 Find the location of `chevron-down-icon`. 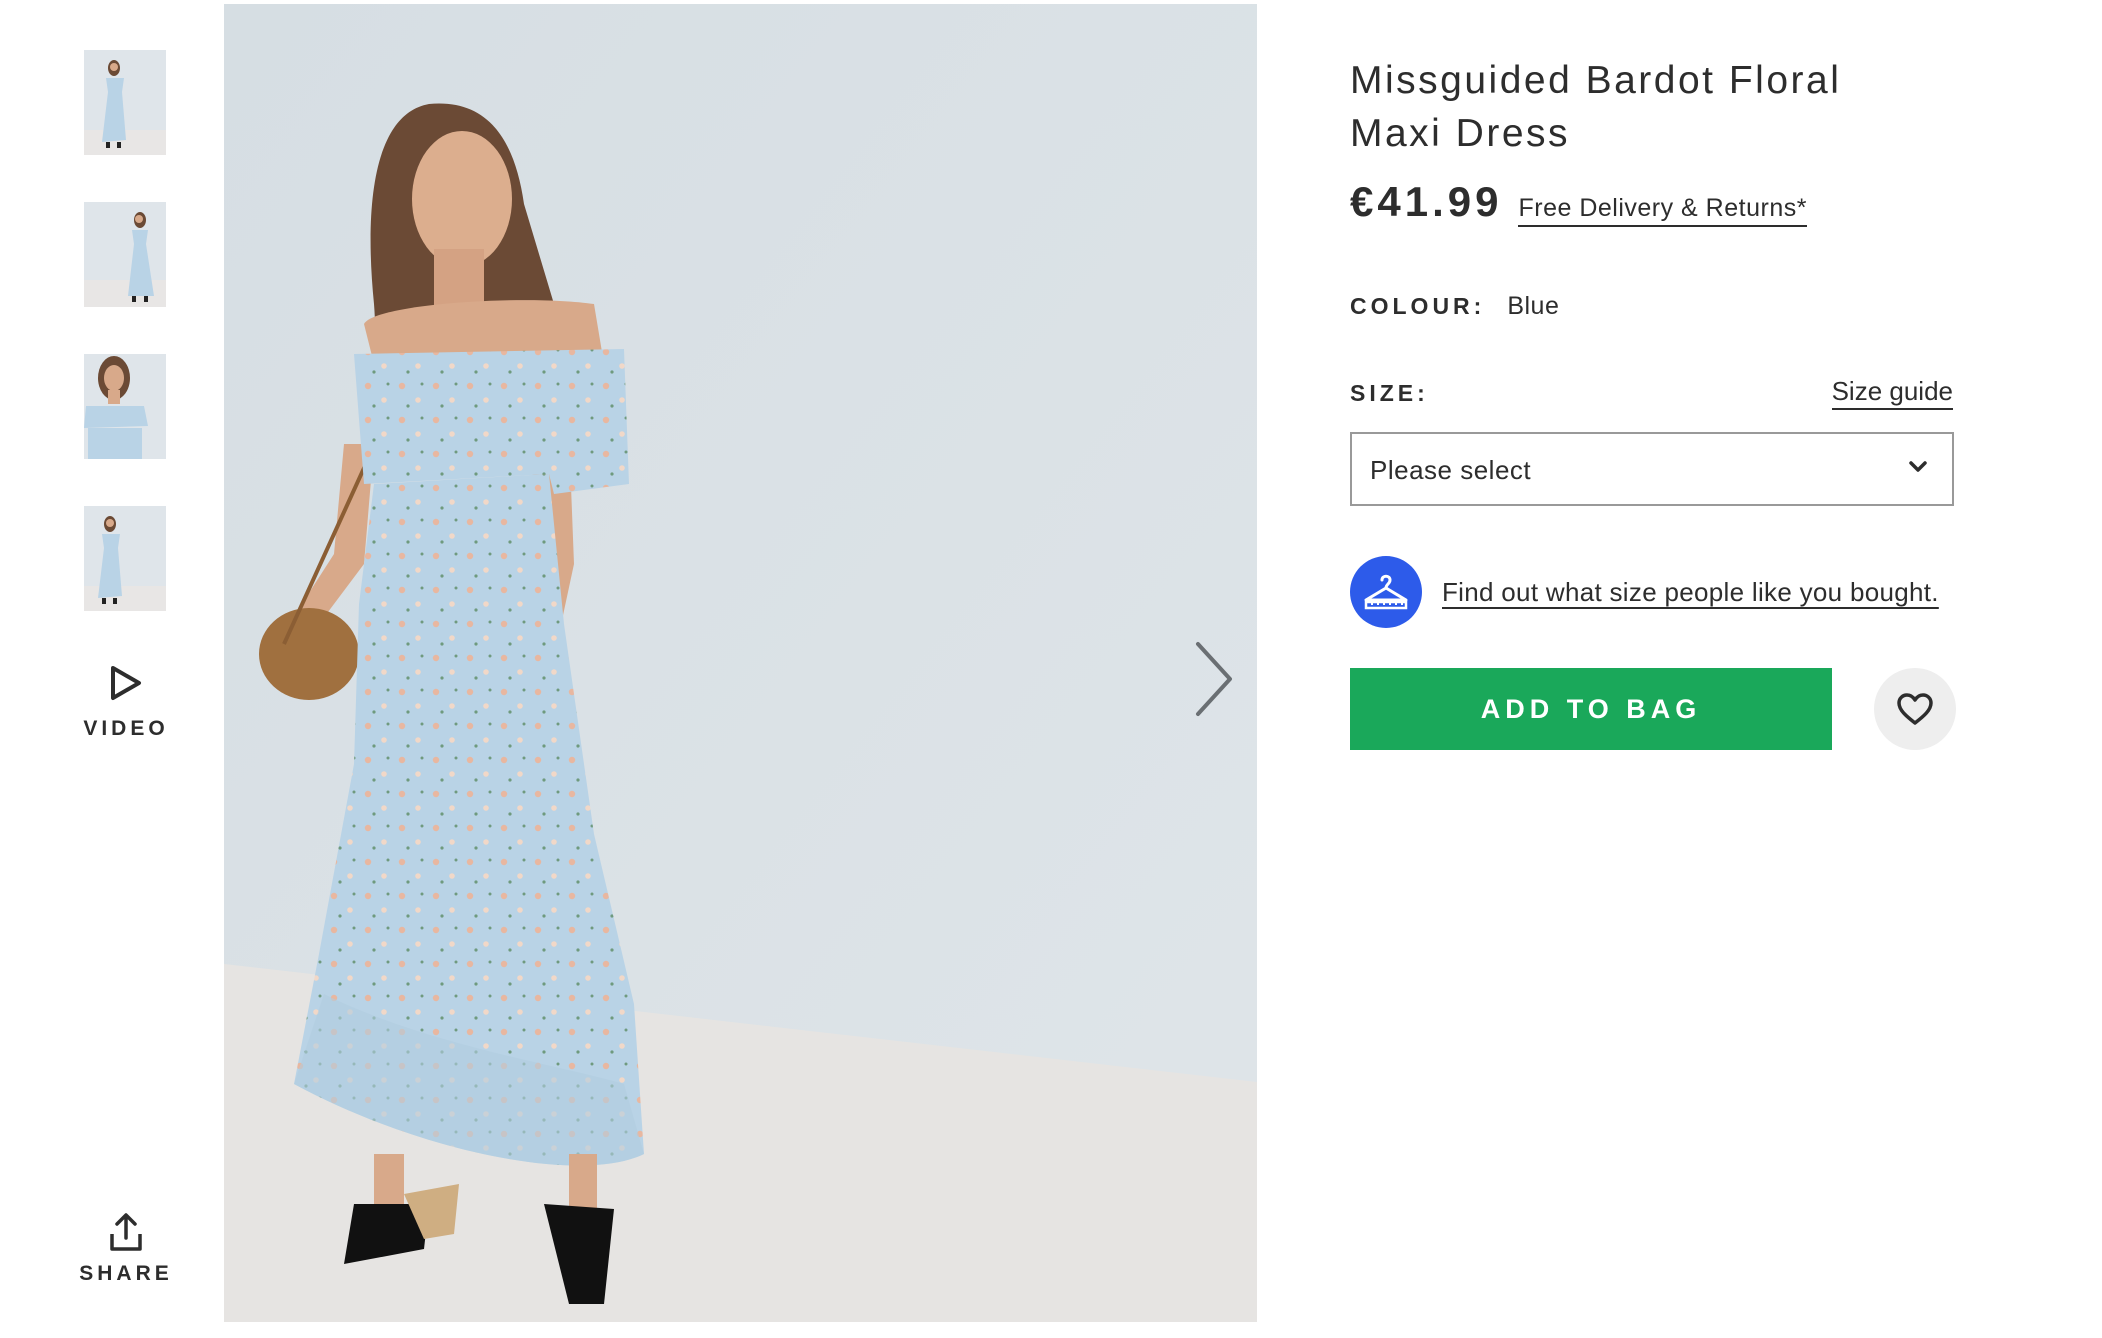

chevron-down-icon is located at coordinates (1918, 466).